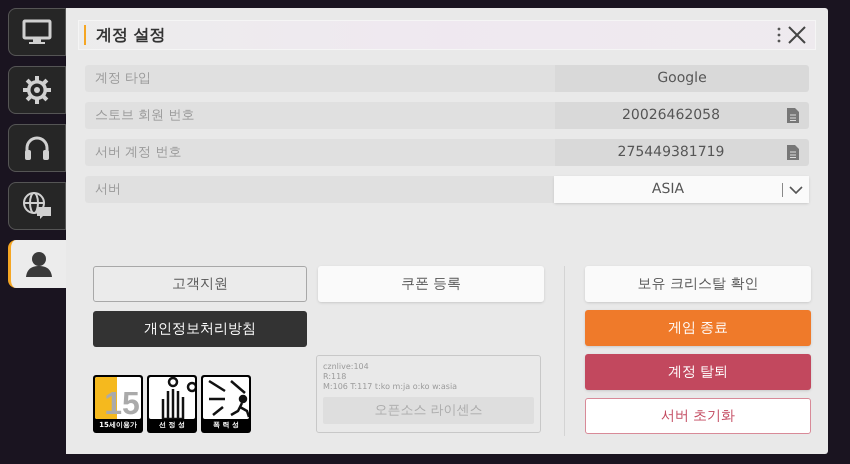 The image size is (850, 464). I want to click on info-text: R:118, so click(335, 377).